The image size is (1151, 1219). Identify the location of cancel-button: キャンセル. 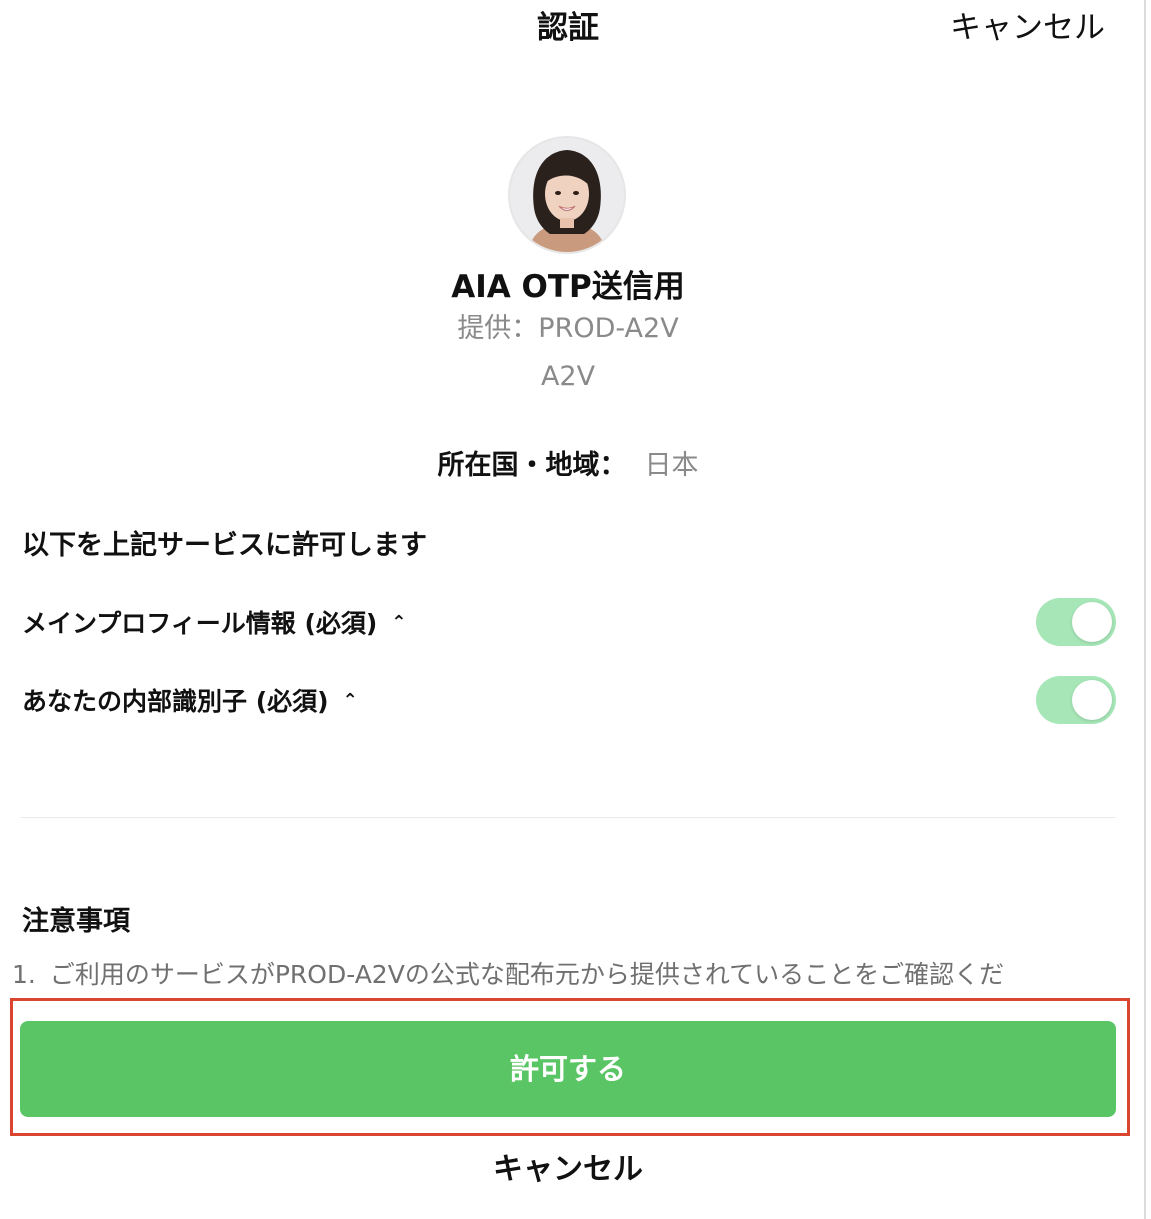
(568, 1170).